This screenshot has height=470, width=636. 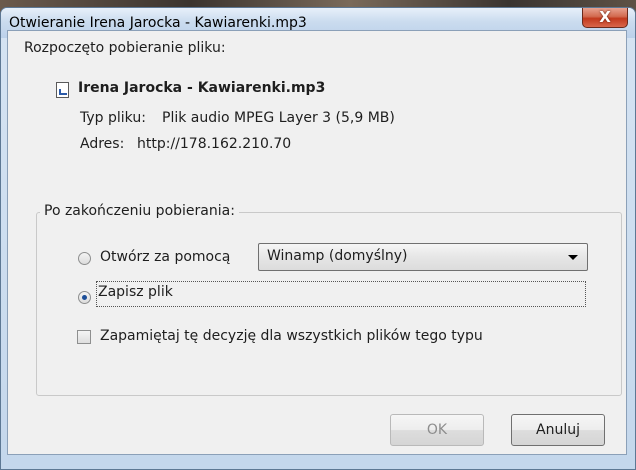 What do you see at coordinates (165, 257) in the screenshot?
I see `open-with-label: Otwórz za pomocą` at bounding box center [165, 257].